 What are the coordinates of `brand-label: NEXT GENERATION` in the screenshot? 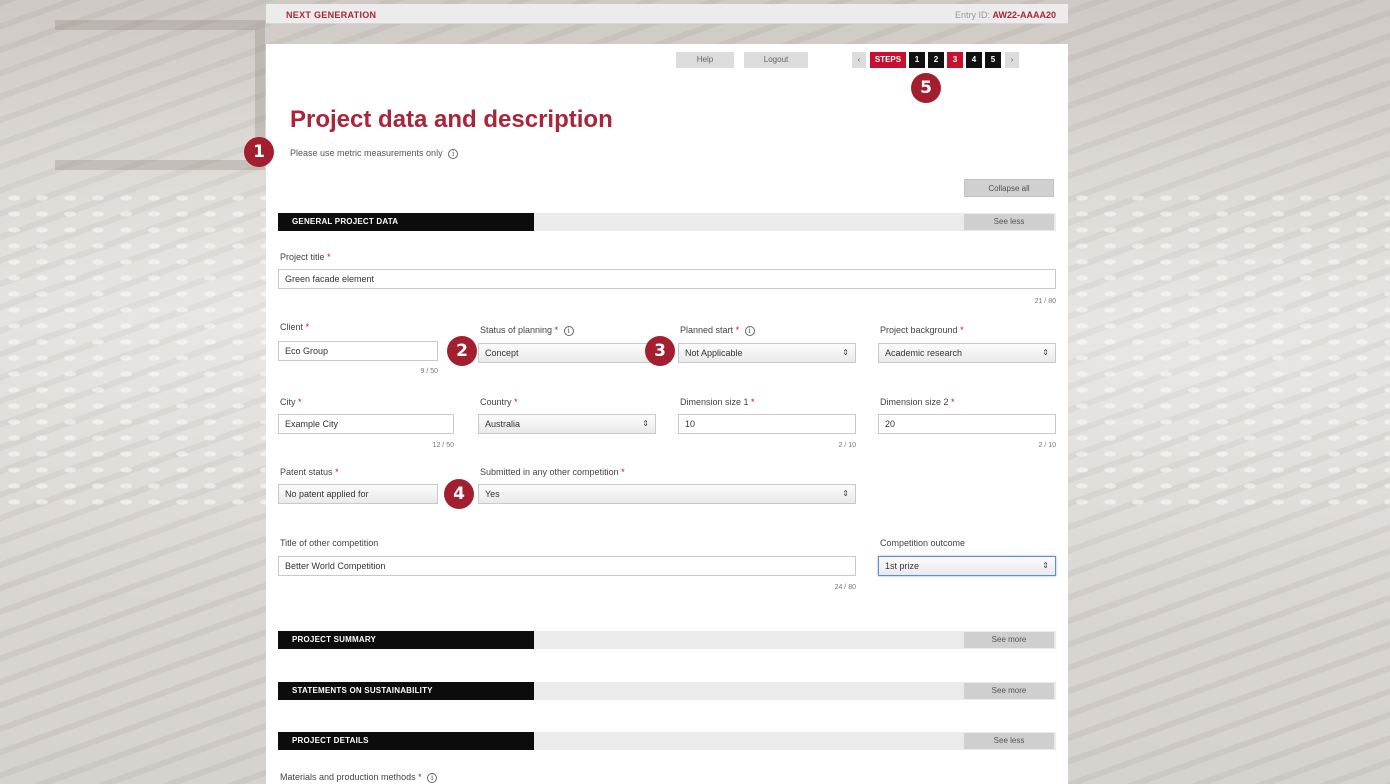 It's located at (331, 15).